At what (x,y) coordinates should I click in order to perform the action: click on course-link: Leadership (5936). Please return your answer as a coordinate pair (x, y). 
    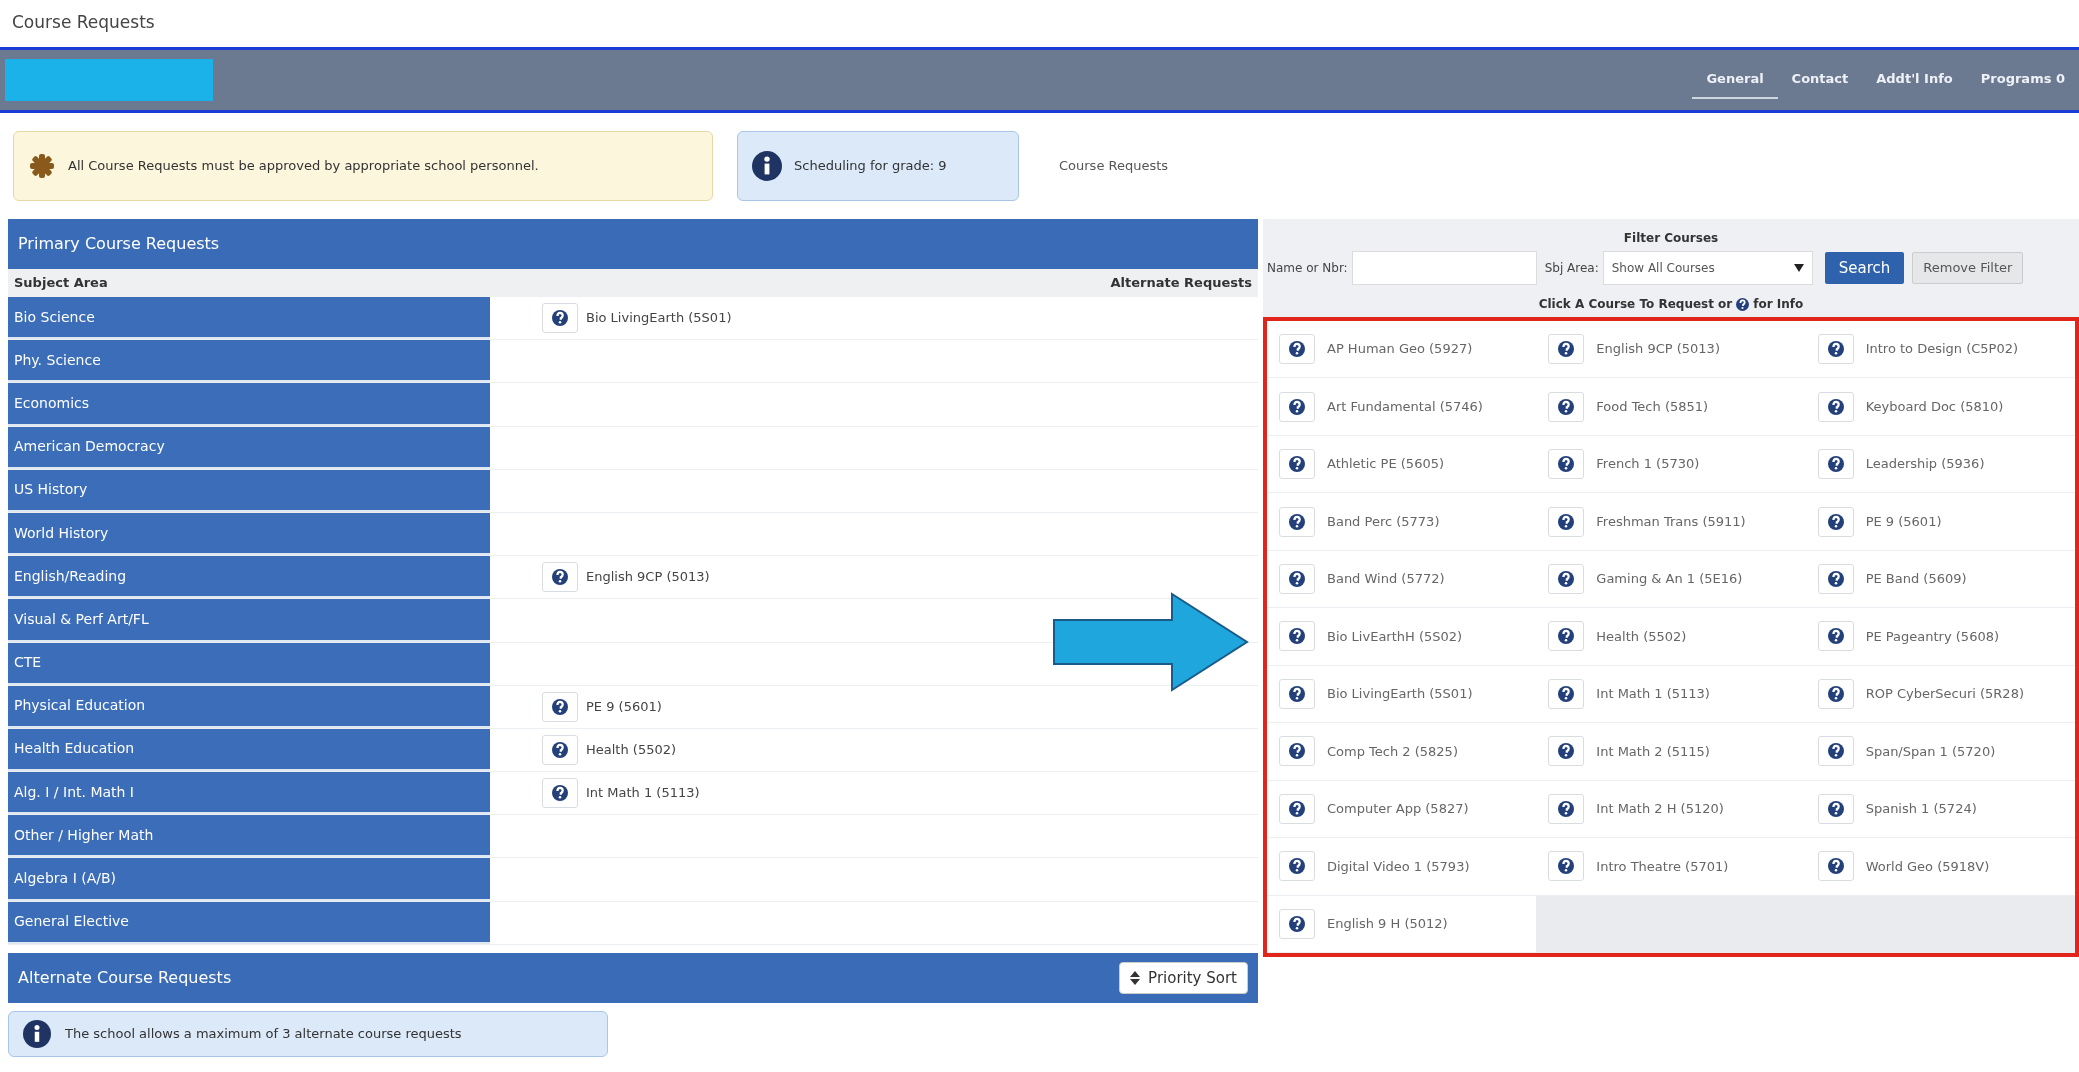
    Looking at the image, I should click on (1925, 464).